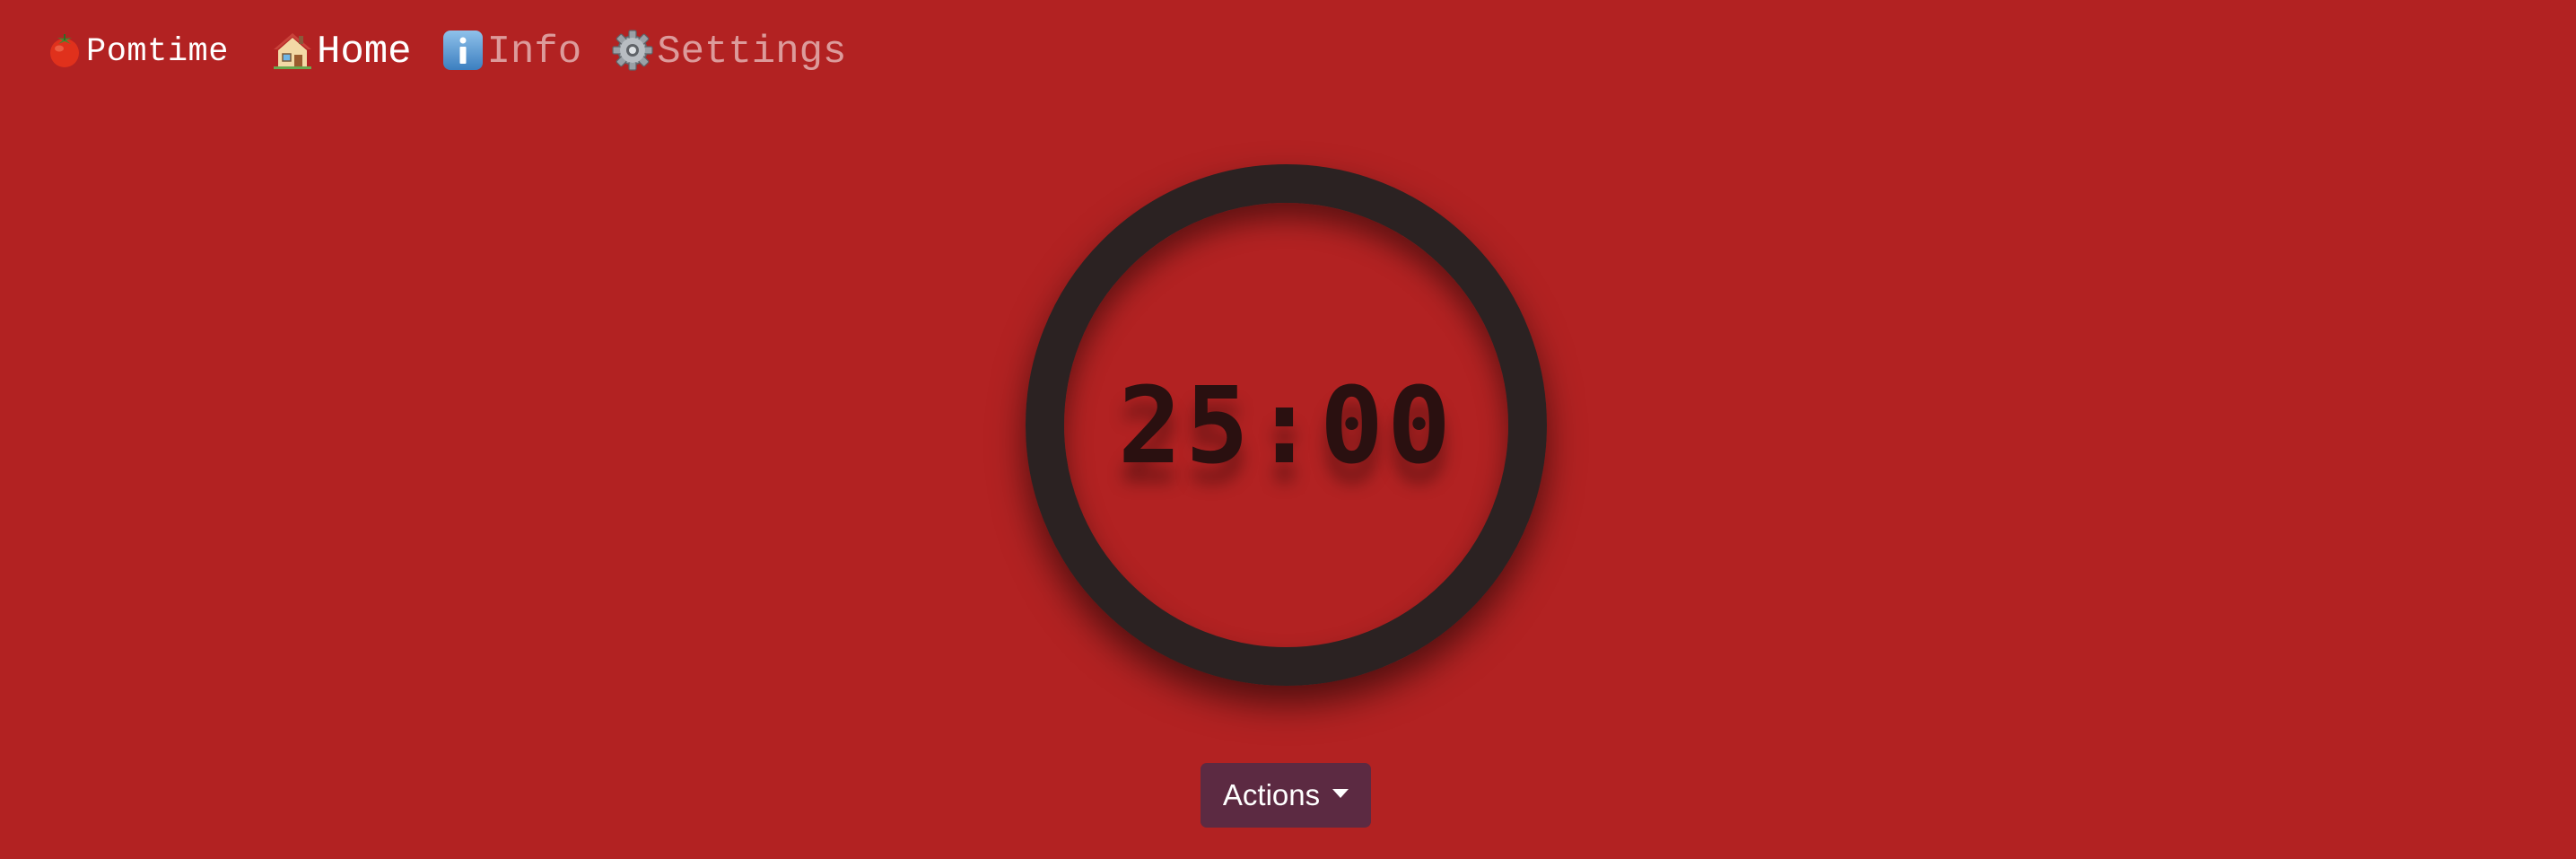 The image size is (2576, 859). Describe the element at coordinates (1341, 793) in the screenshot. I see `caret-down-icon` at that location.